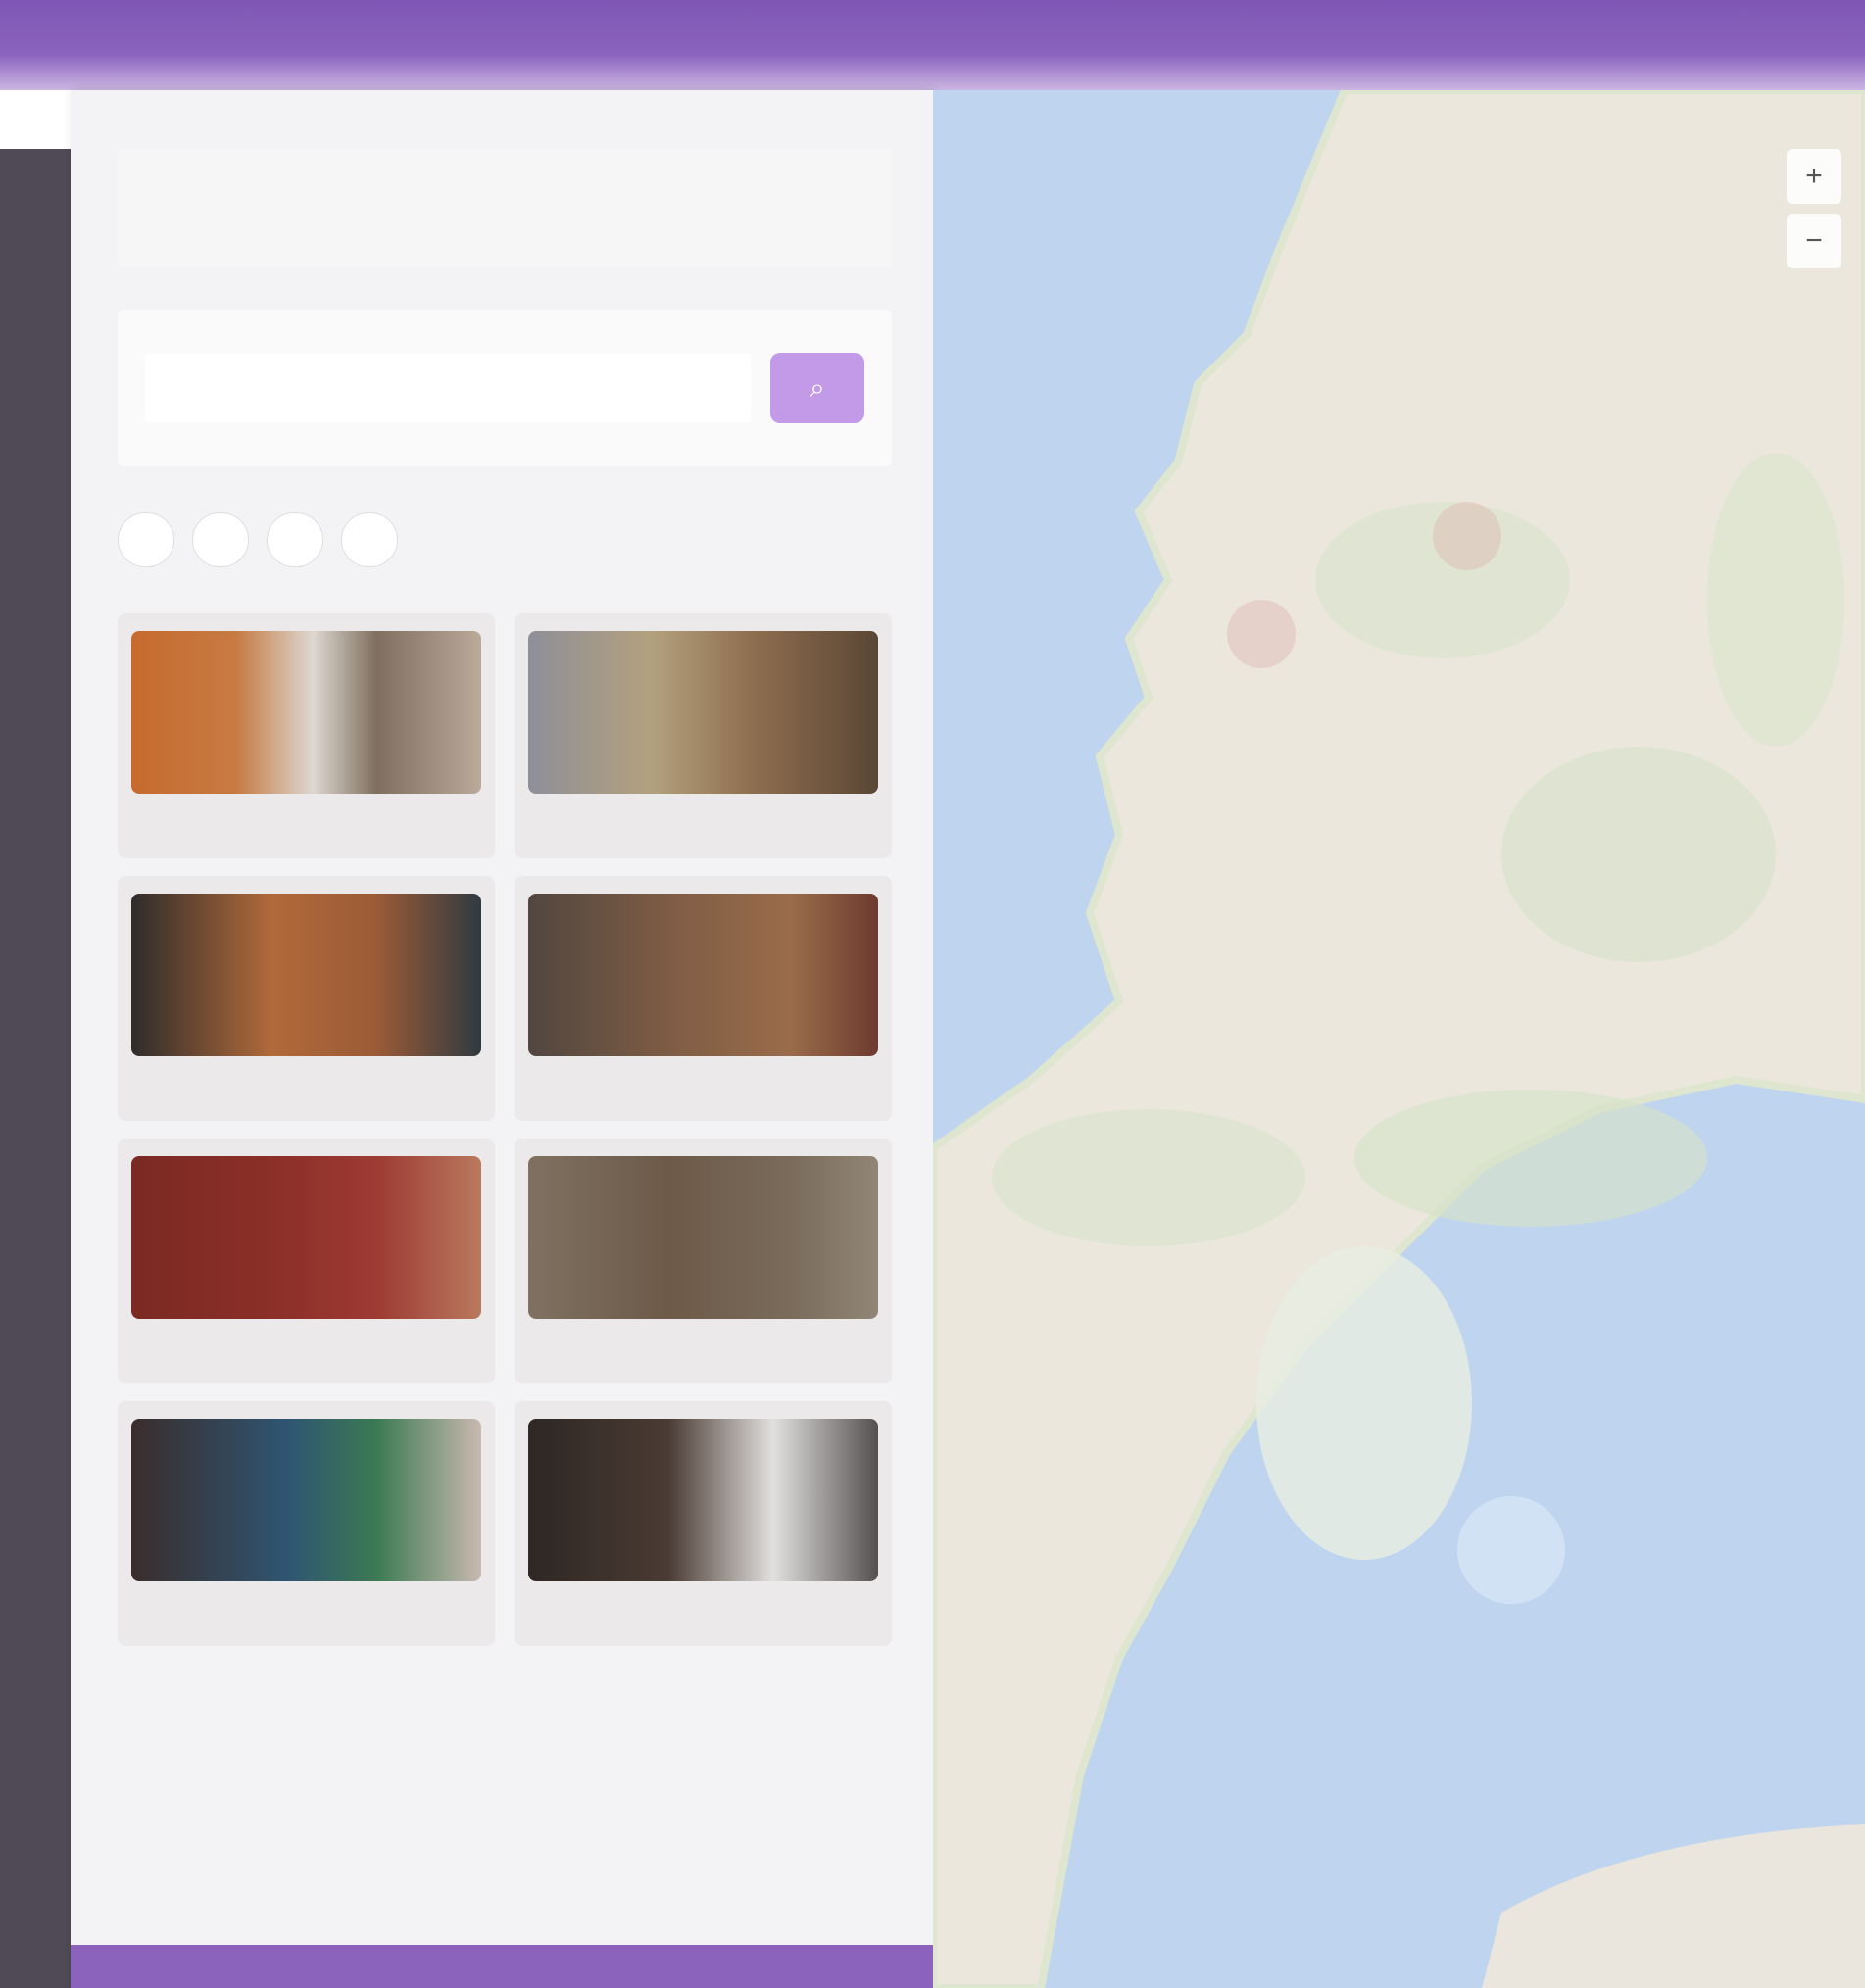 This screenshot has height=1988, width=1865. I want to click on search-icon: ⌕, so click(818, 387).